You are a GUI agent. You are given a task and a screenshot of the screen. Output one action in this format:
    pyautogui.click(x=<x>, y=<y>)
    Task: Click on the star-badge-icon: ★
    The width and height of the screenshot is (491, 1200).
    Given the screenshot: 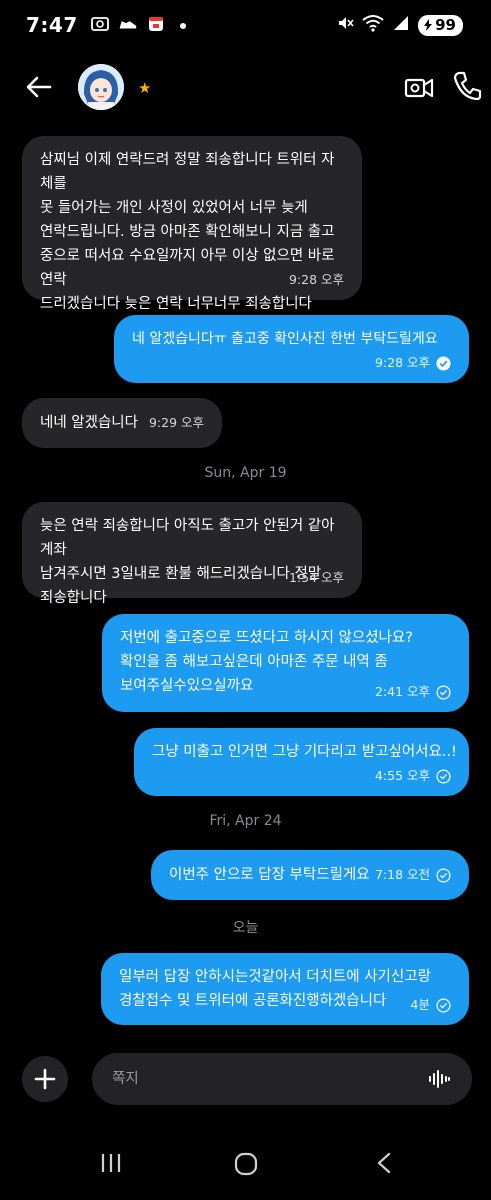 What is the action you would take?
    pyautogui.click(x=145, y=88)
    